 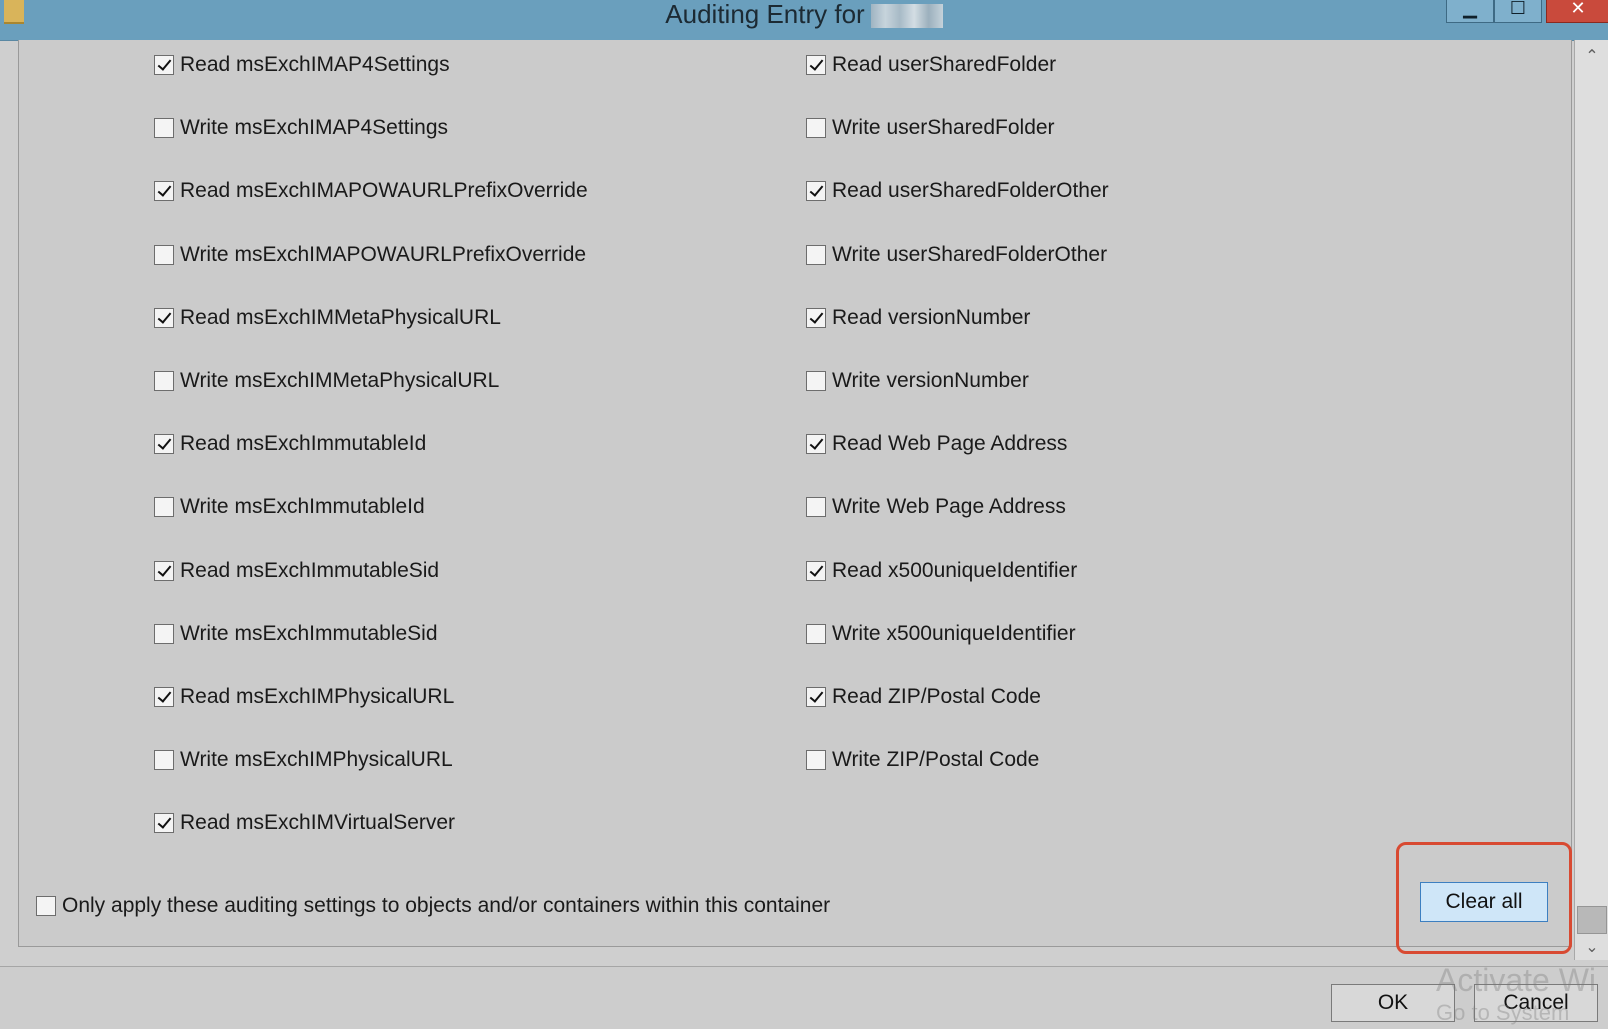 I want to click on ok-button: OK, so click(x=1393, y=1003).